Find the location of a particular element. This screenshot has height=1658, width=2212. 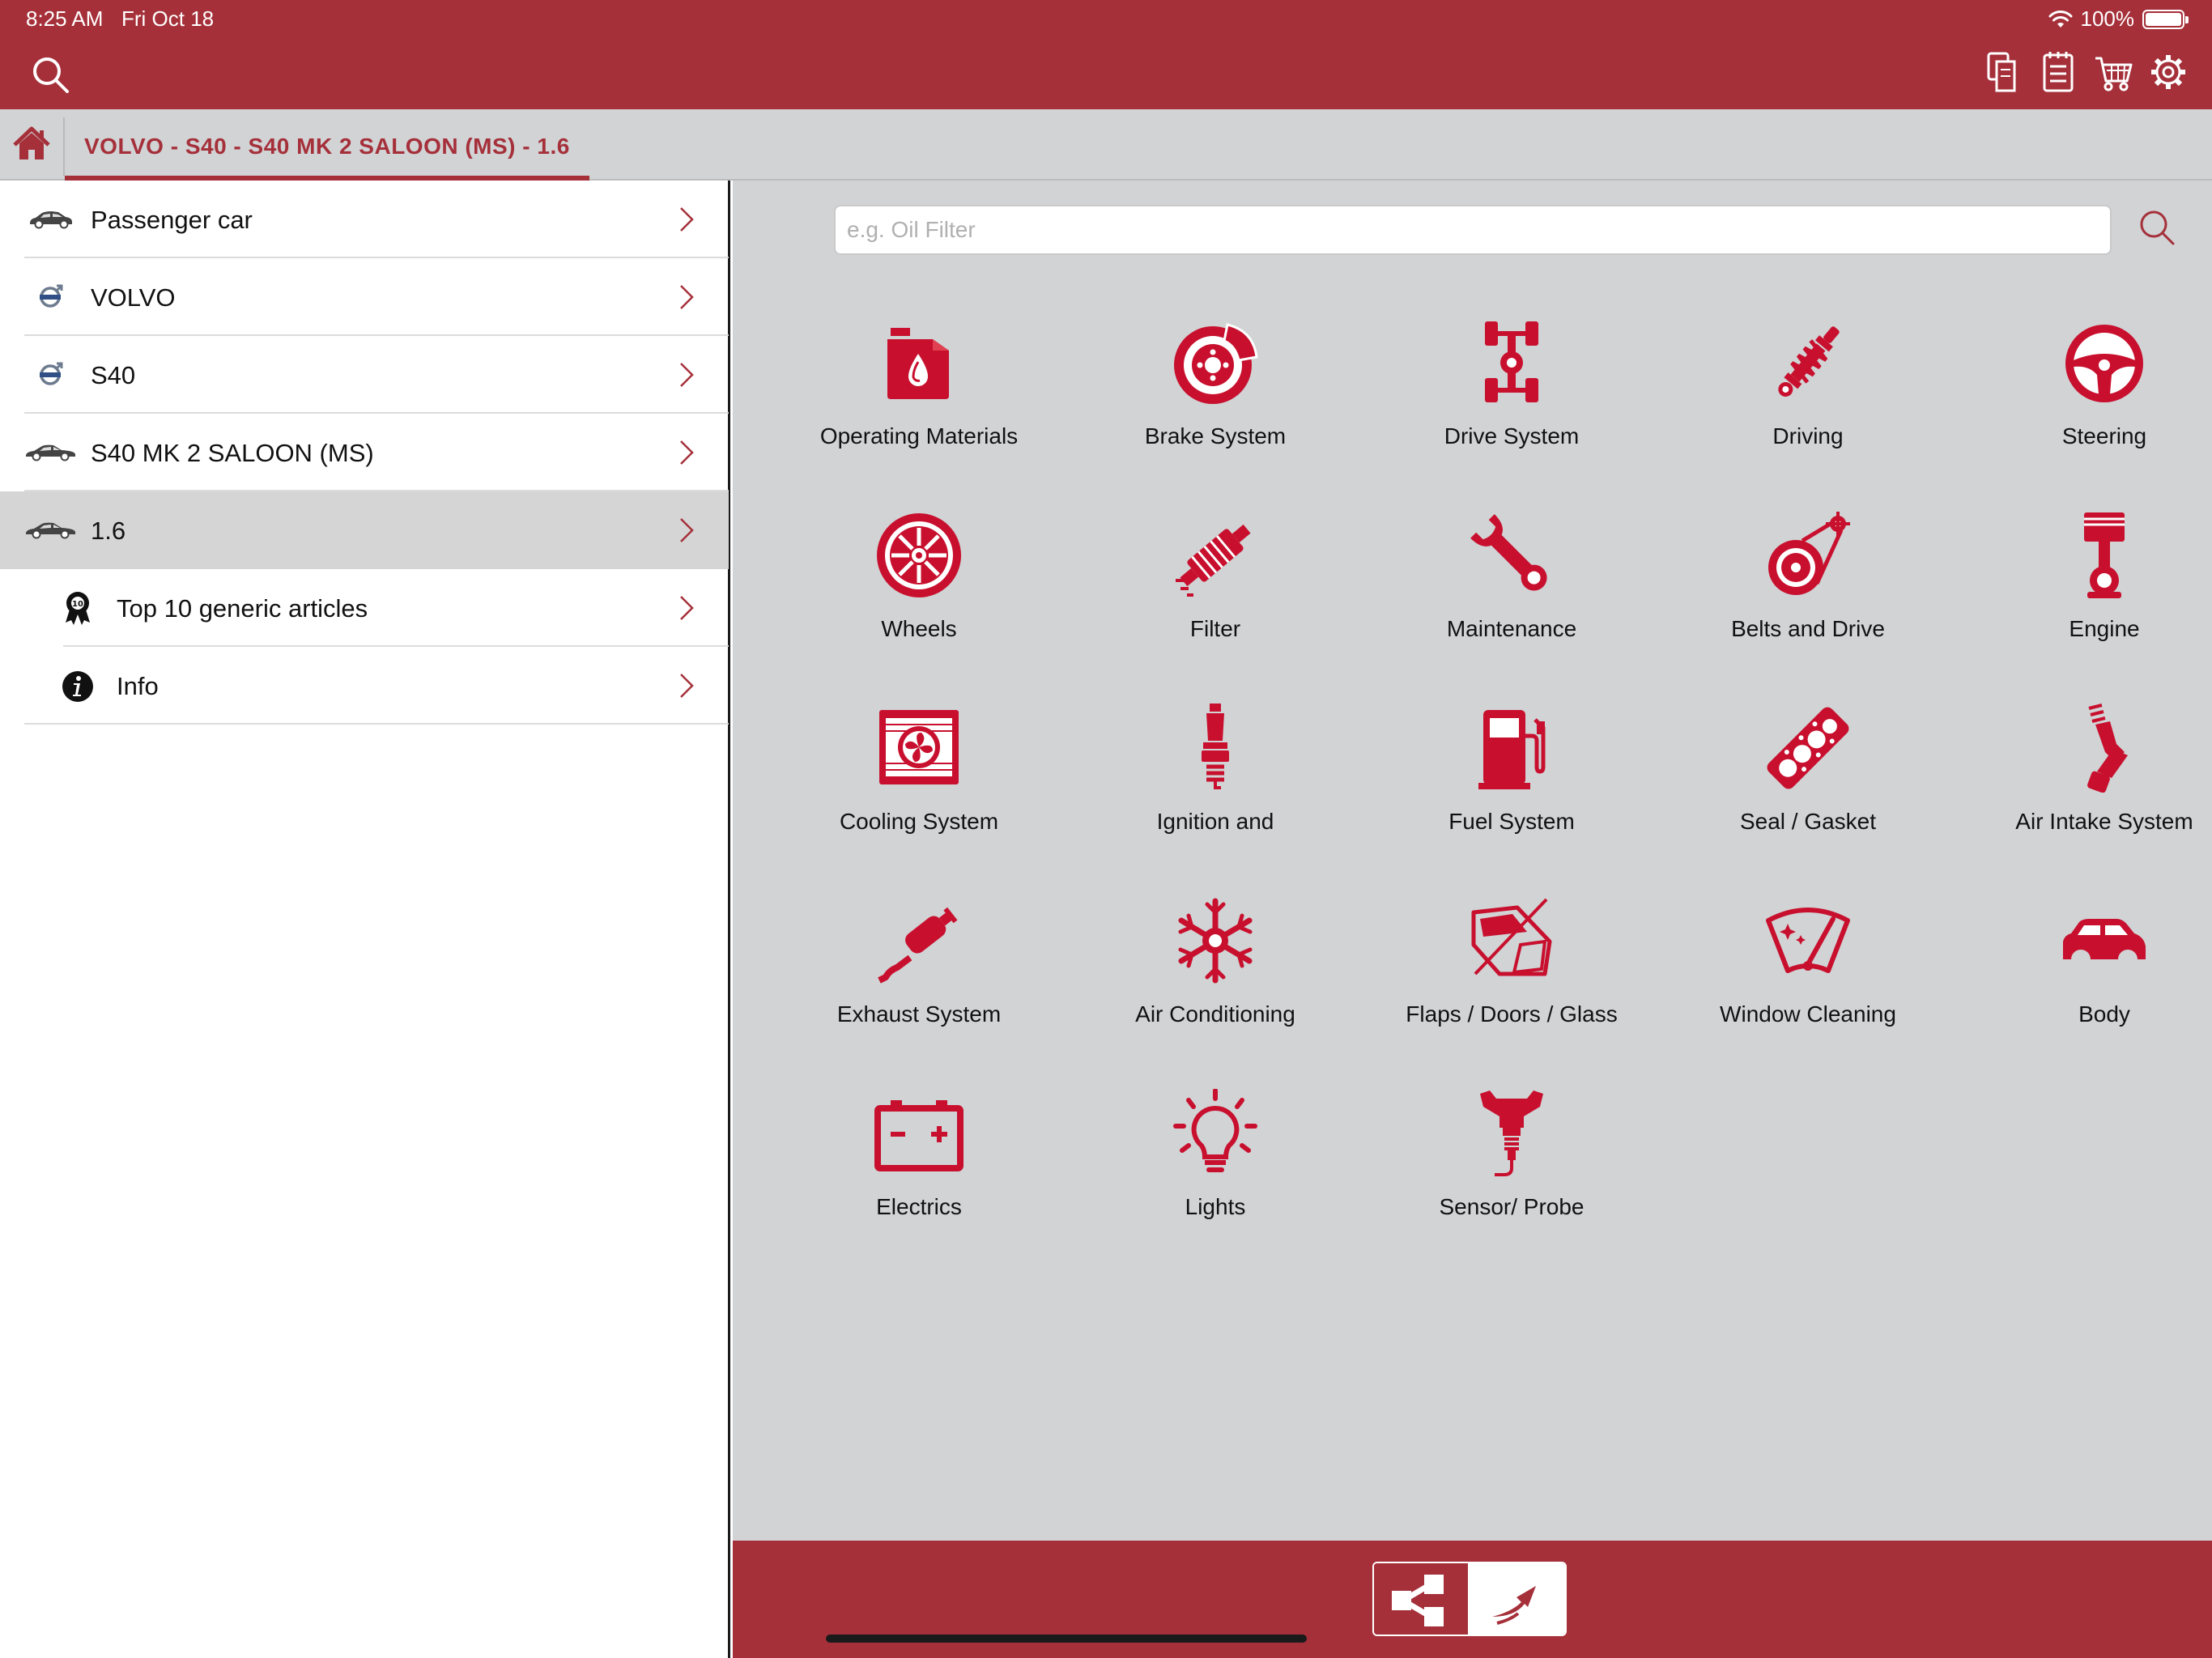

cart-icon is located at coordinates (2114, 72).